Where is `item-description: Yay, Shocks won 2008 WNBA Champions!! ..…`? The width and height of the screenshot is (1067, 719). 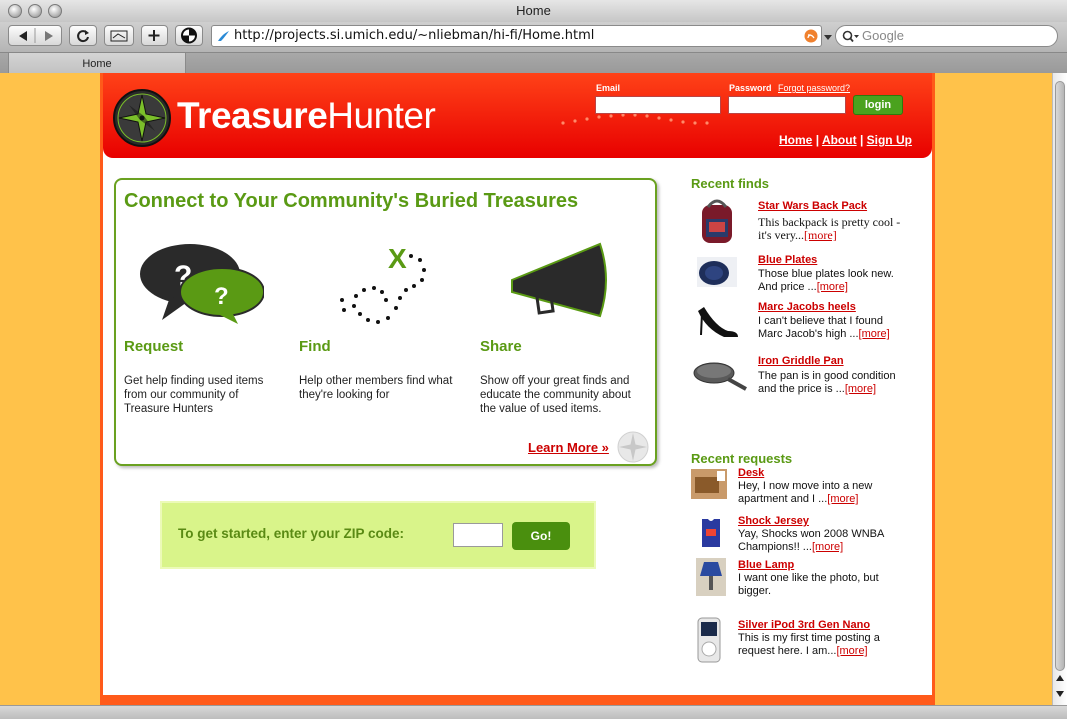 item-description: Yay, Shocks won 2008 WNBA Champions!! ..… is located at coordinates (813, 541).